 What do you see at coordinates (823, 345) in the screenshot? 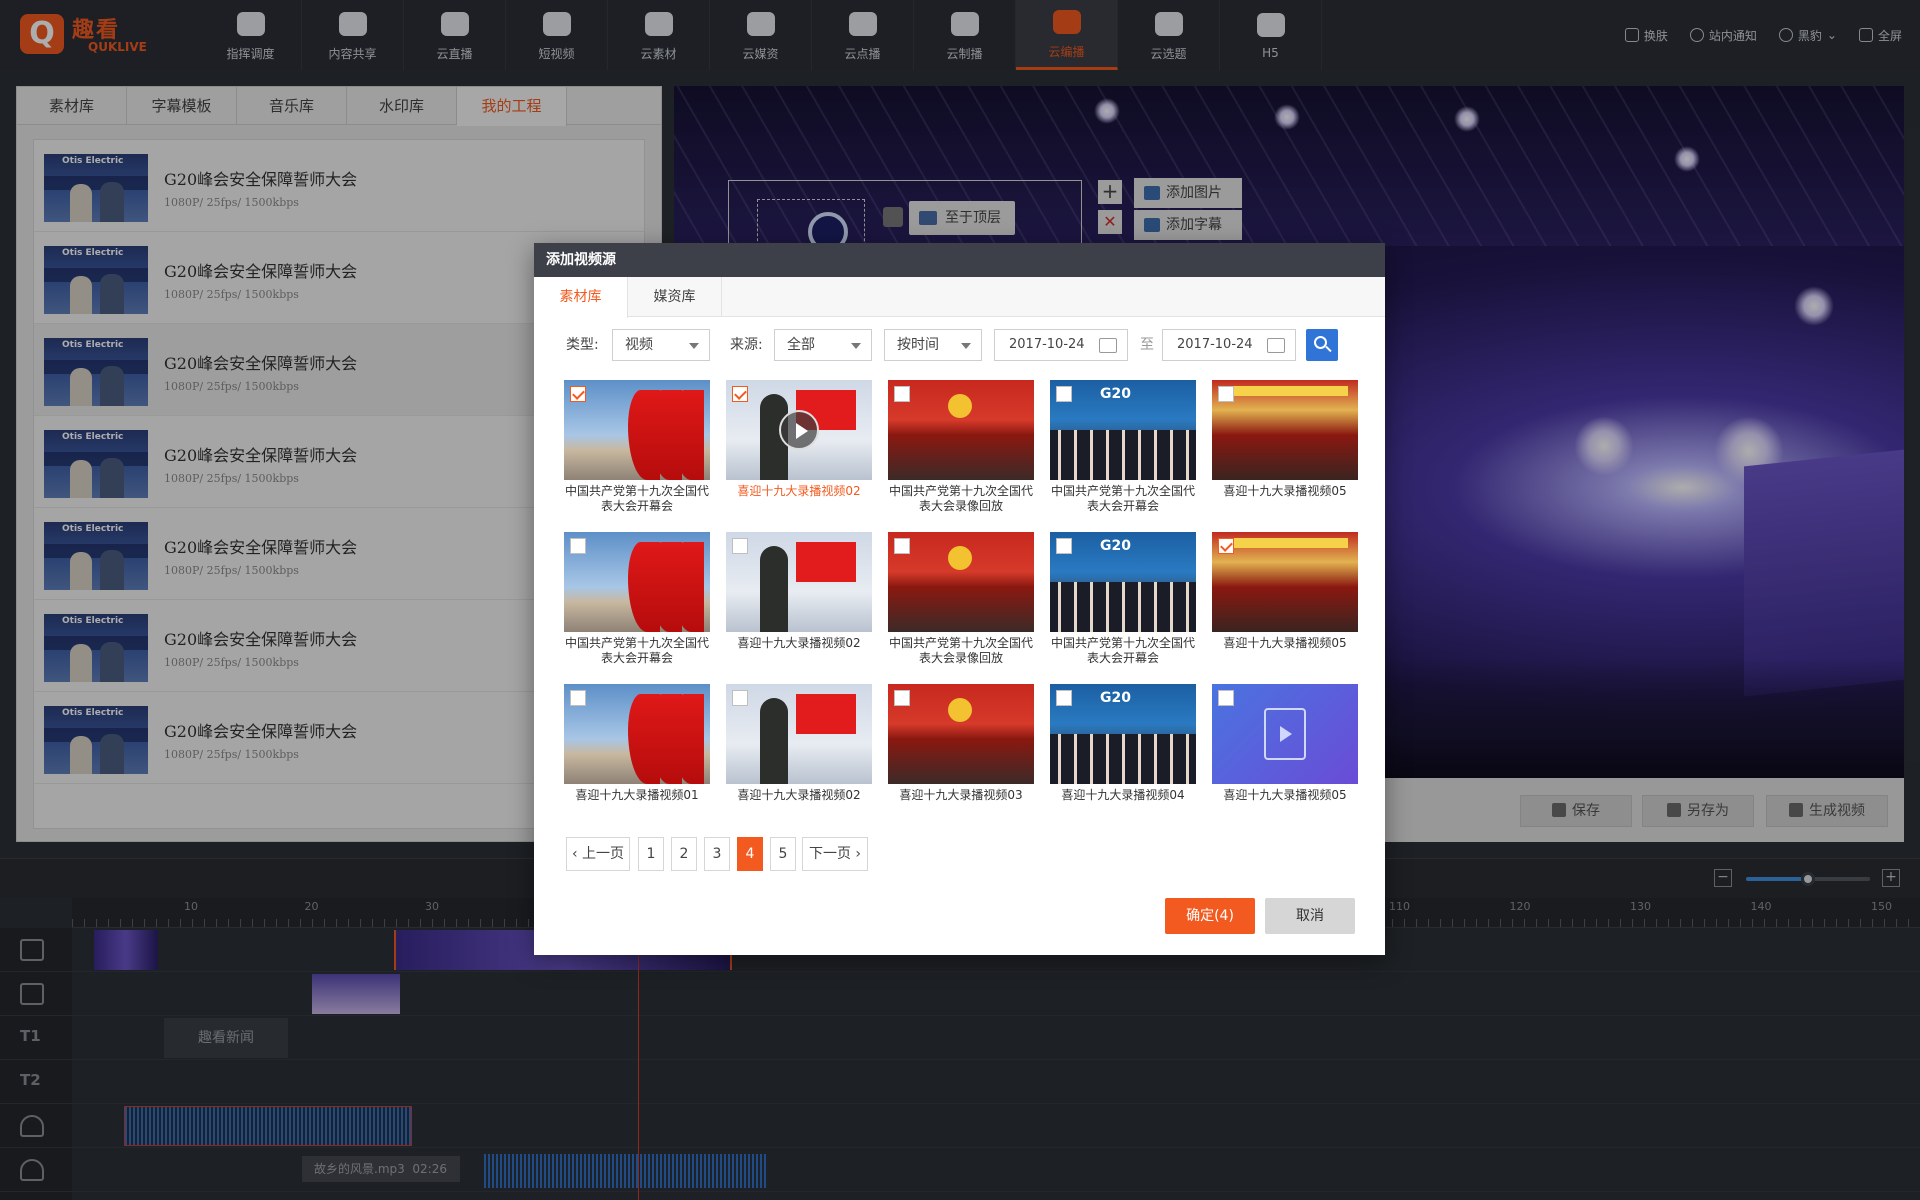
I see `source-select: 全部` at bounding box center [823, 345].